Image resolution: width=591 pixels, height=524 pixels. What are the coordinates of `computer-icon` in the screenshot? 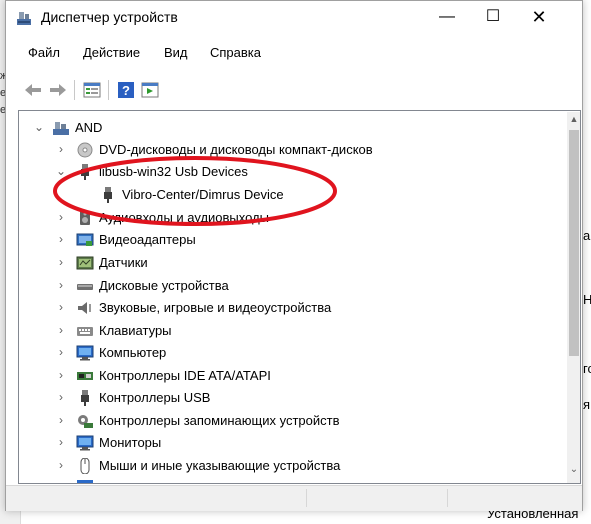 It's located at (61, 128).